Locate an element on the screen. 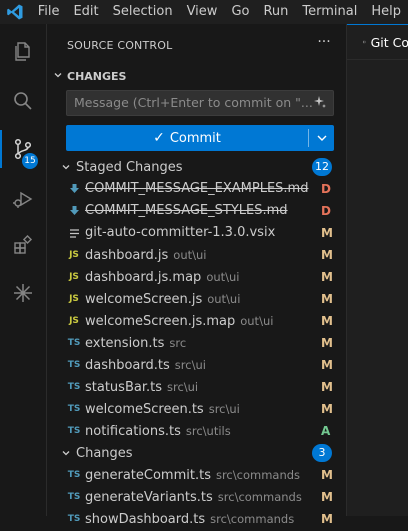  file-name: statusBar.ts src\ui is located at coordinates (141, 387).